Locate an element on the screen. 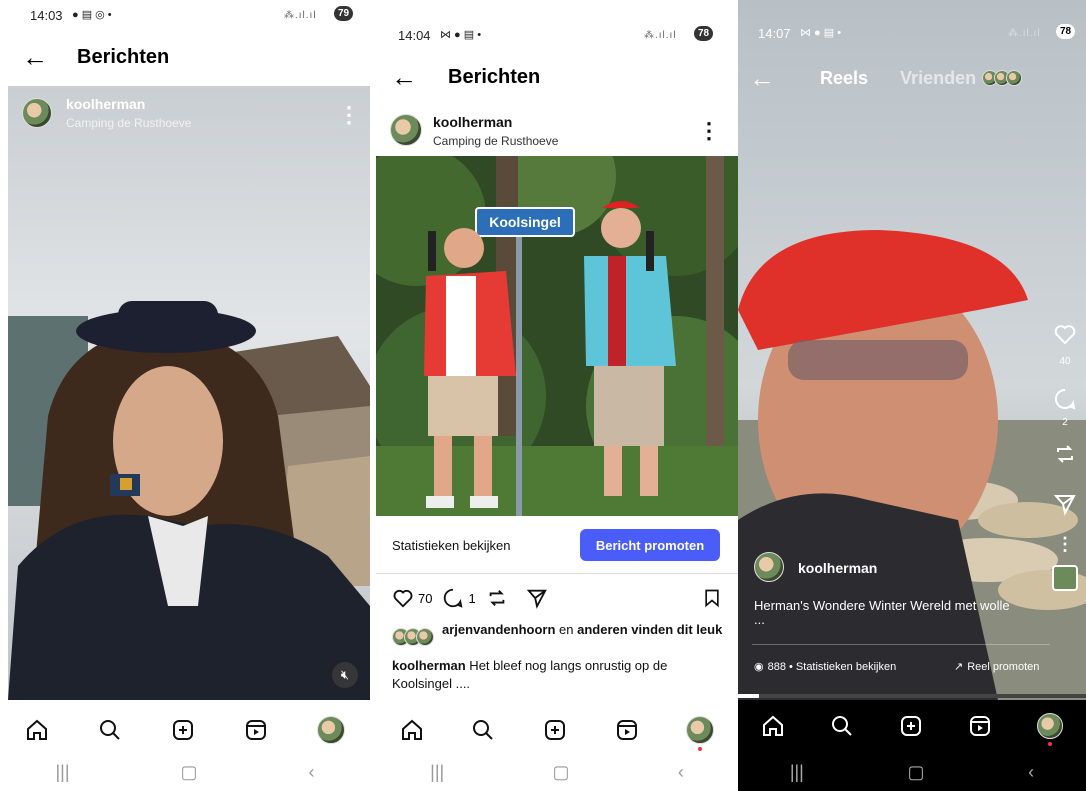 This screenshot has height=791, width=1086. promote-reel-link: ↗ Reel promoten is located at coordinates (997, 667).